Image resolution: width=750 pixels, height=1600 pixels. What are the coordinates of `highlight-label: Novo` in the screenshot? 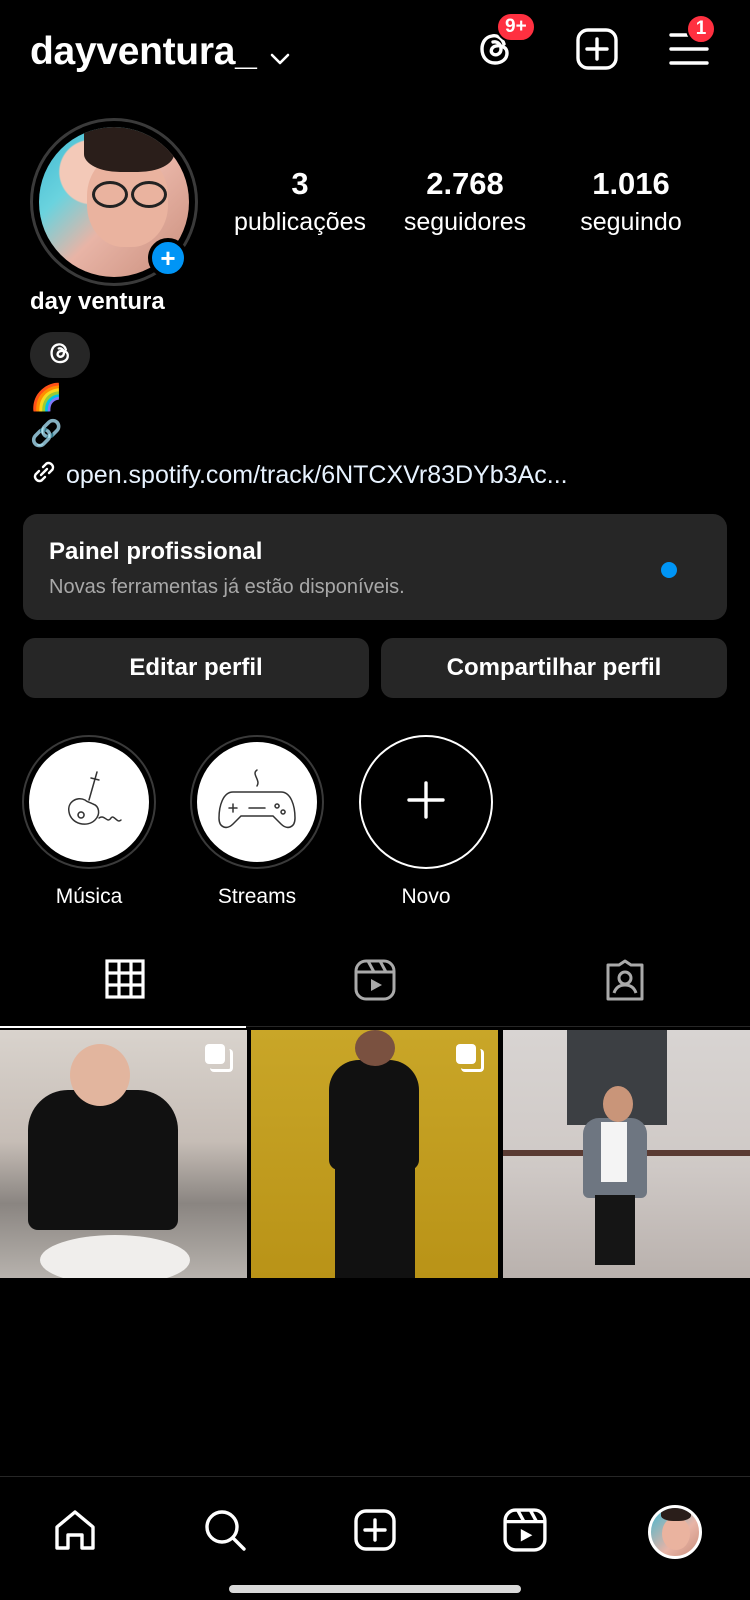 It's located at (426, 896).